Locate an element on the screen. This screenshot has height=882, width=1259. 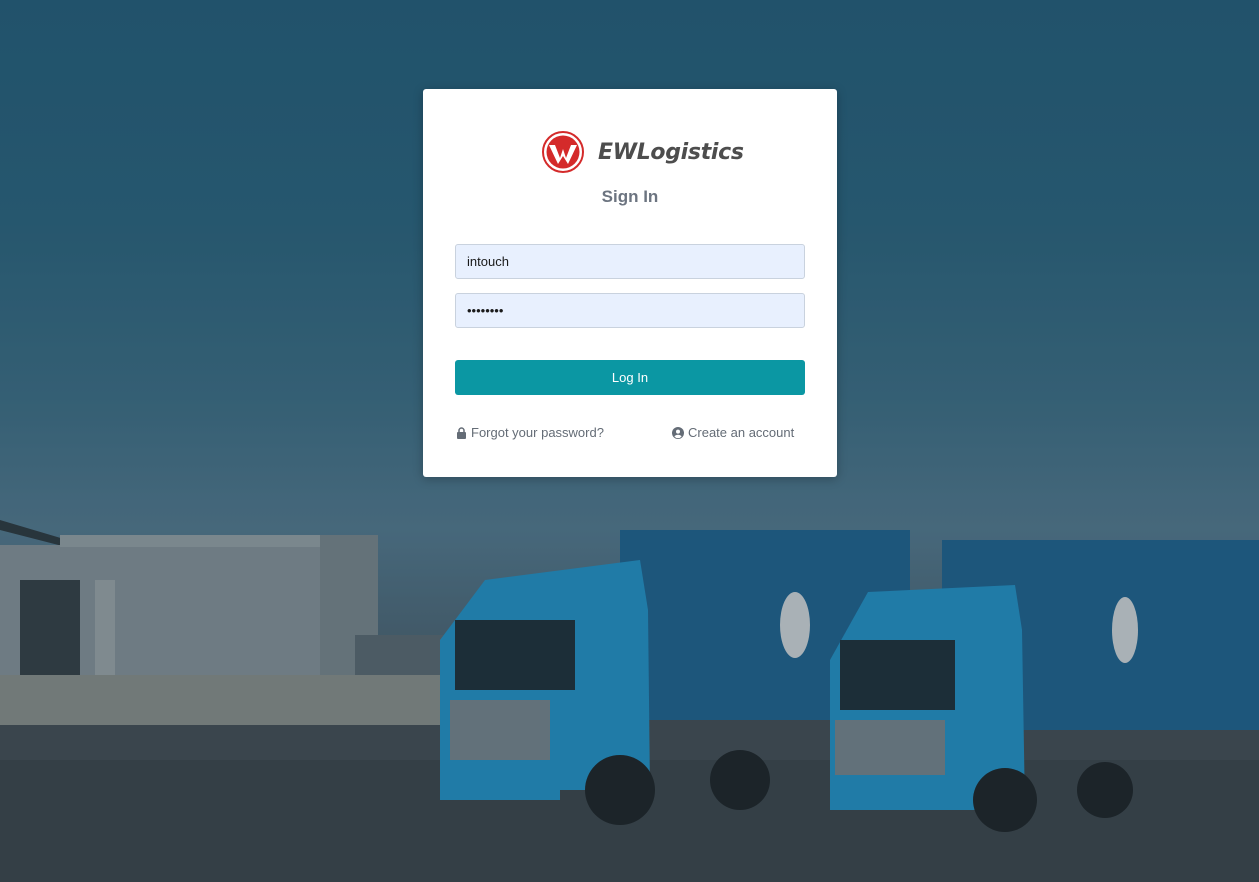
login-button: Log In is located at coordinates (630, 377).